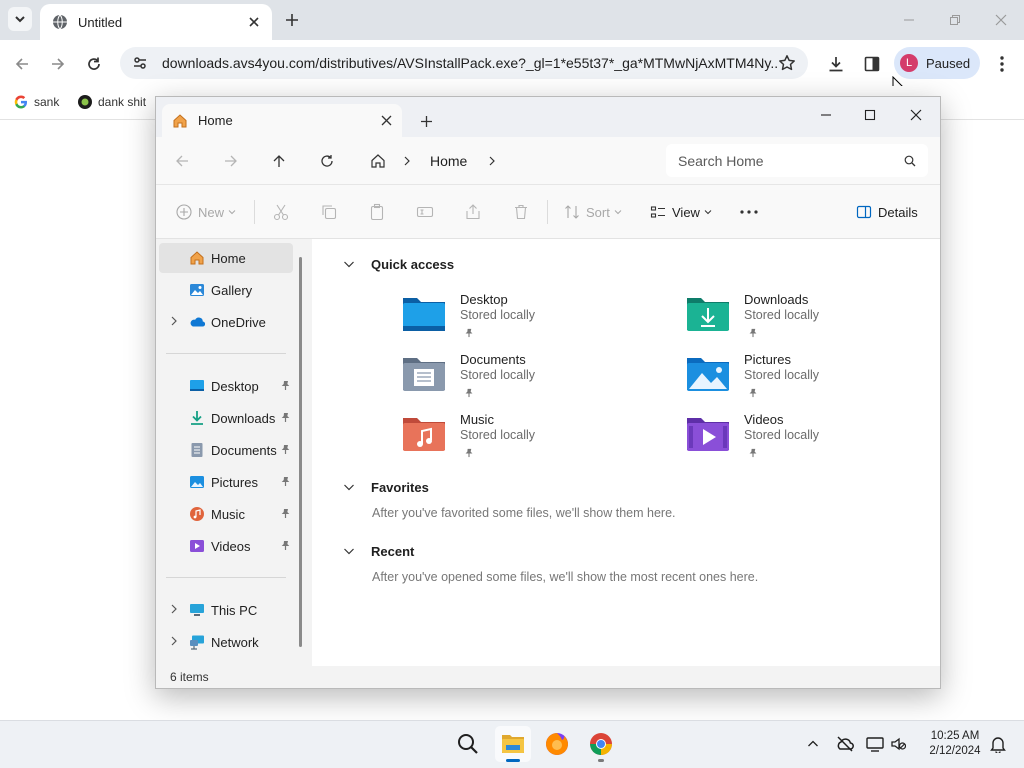 The image size is (1024, 768). I want to click on bookmark-sank: sank, so click(36, 102).